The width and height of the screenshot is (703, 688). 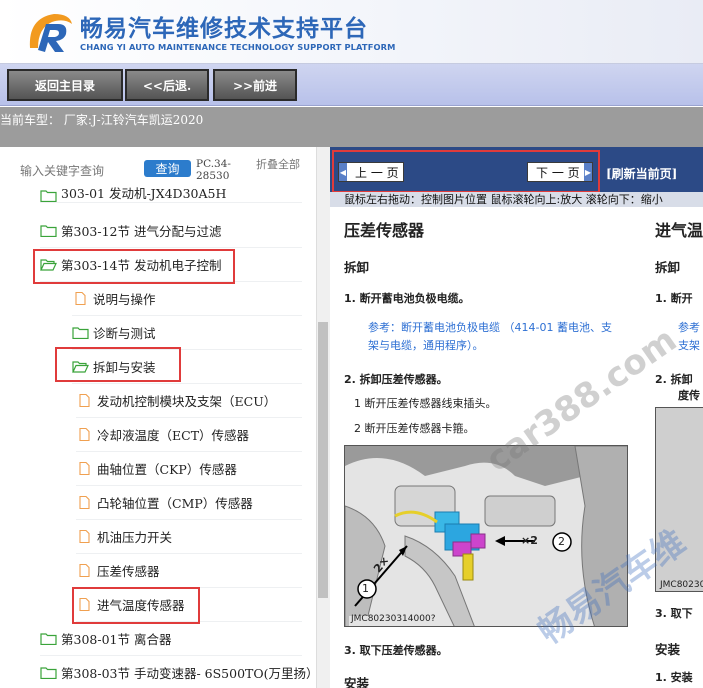 I want to click on doc-substep-1: 1 断开压差传感器线束插头。, so click(x=425, y=403).